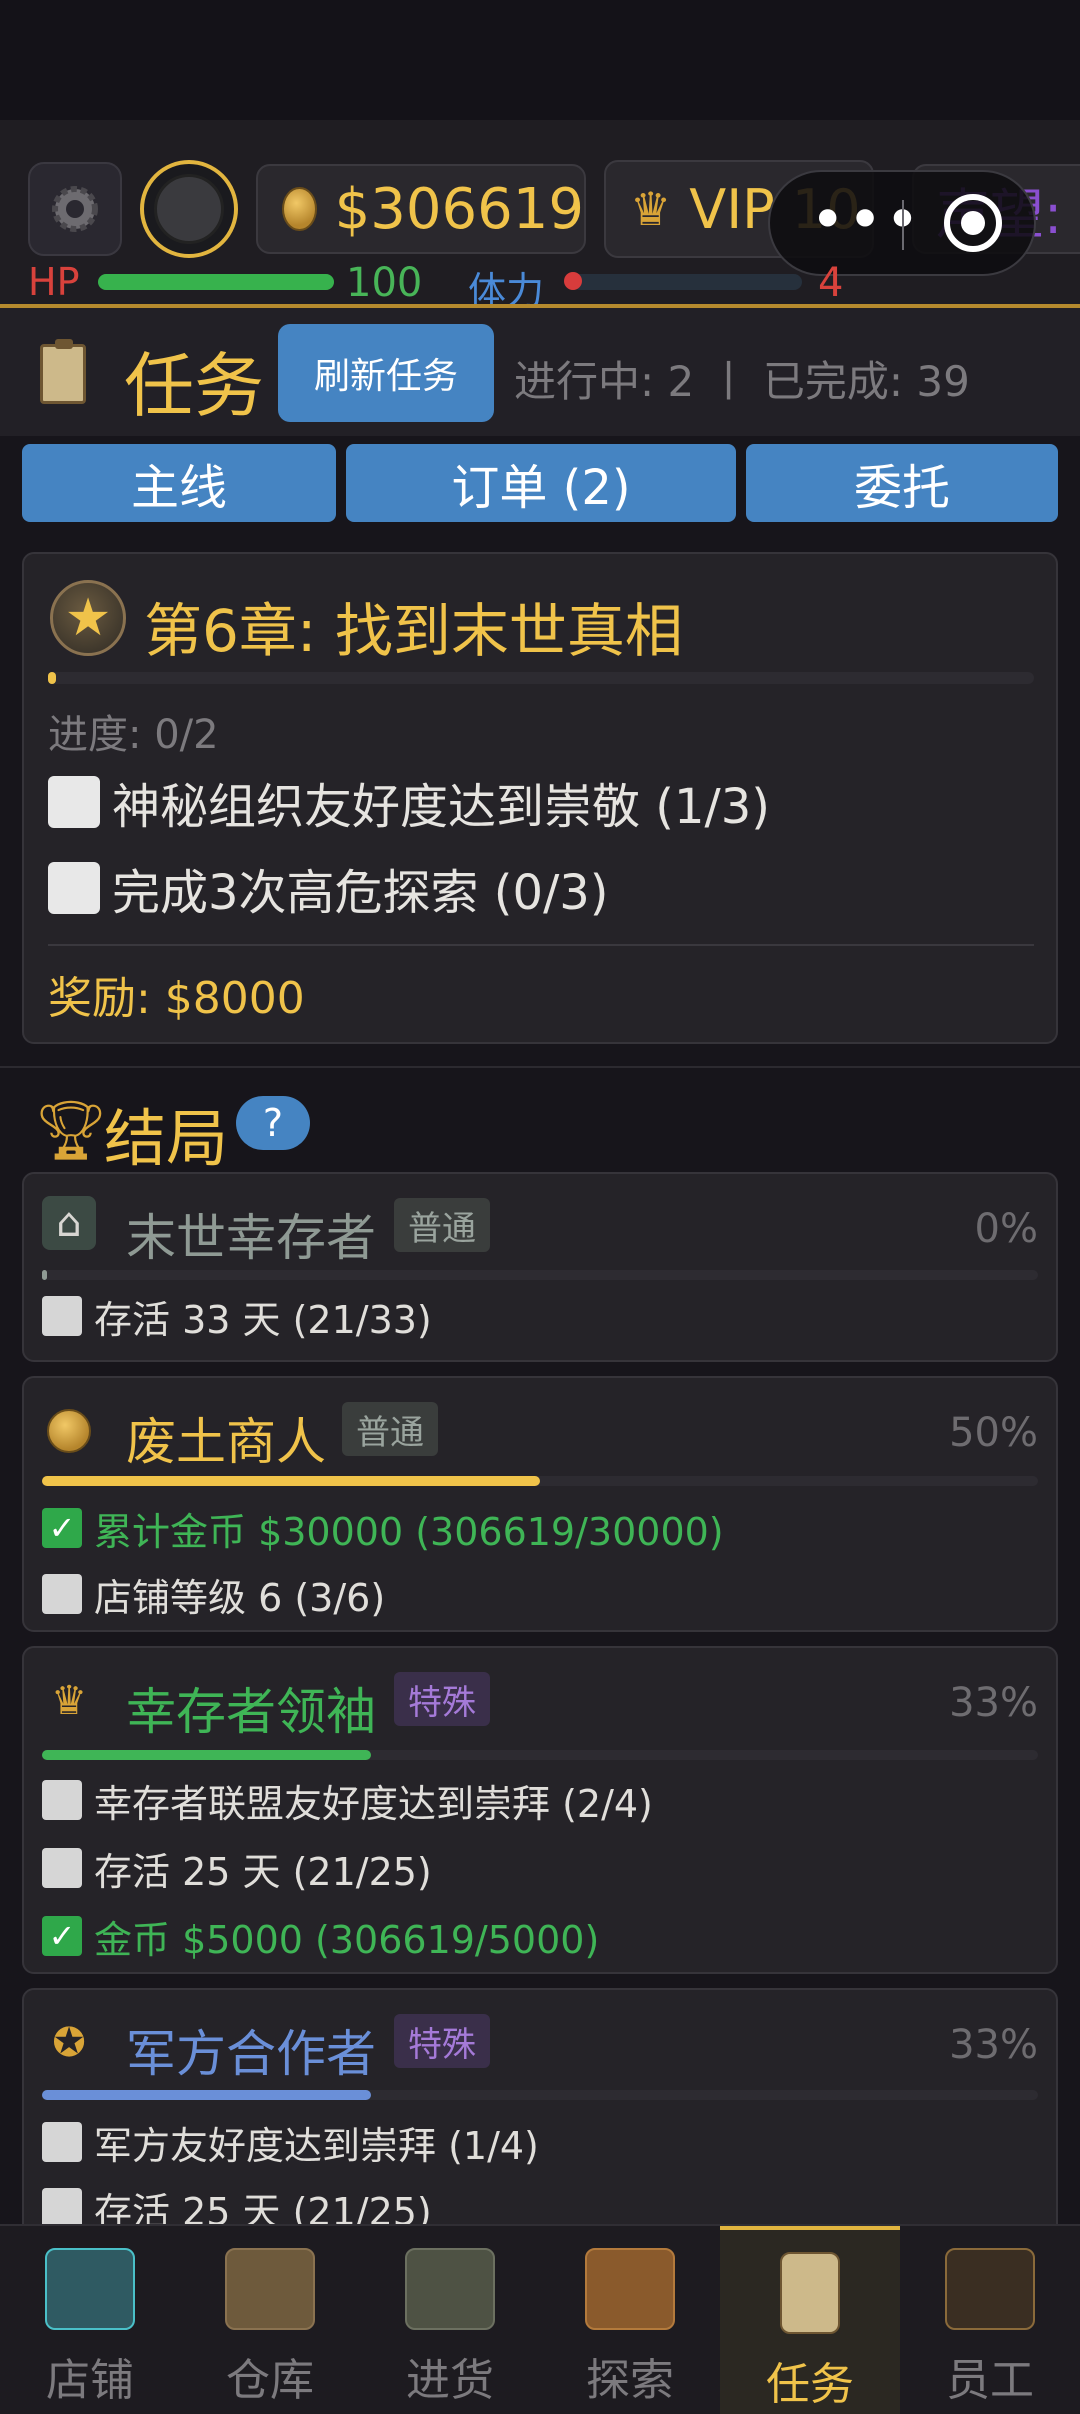 The width and height of the screenshot is (1080, 2414). I want to click on objective-text: 完成3次高危探索 (0/3), so click(360, 893).